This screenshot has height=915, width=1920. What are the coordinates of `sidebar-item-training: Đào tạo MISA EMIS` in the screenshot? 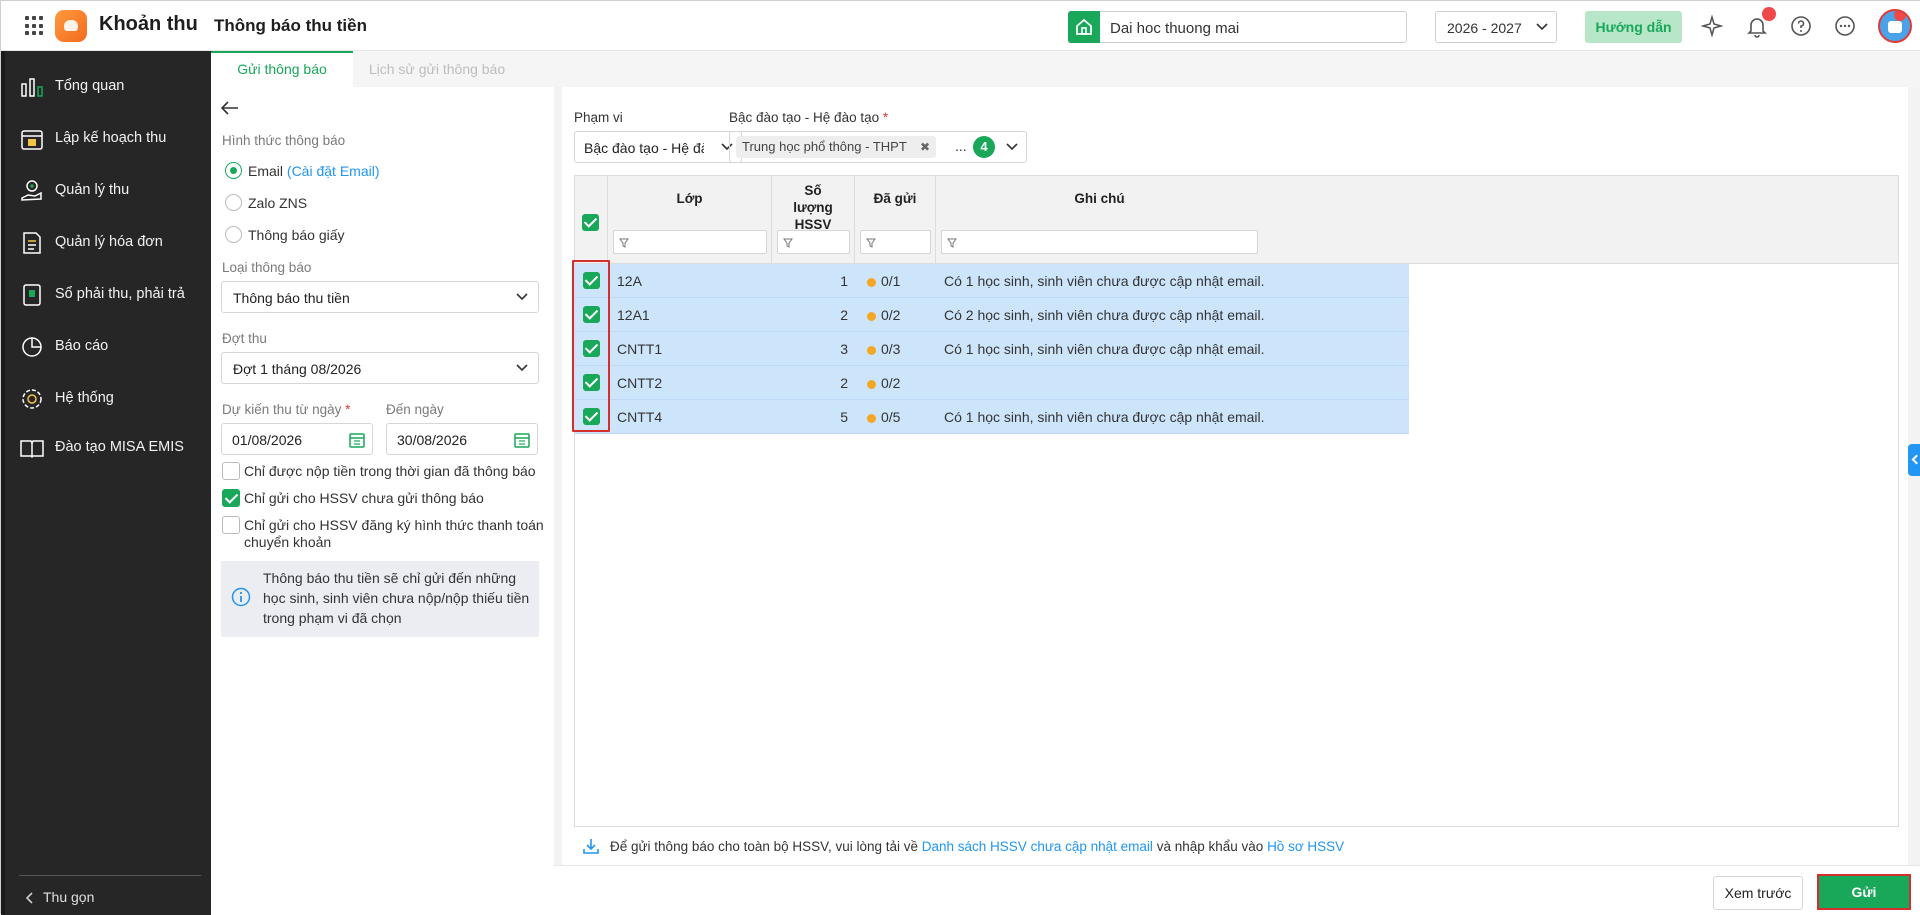 It's located at (110, 447).